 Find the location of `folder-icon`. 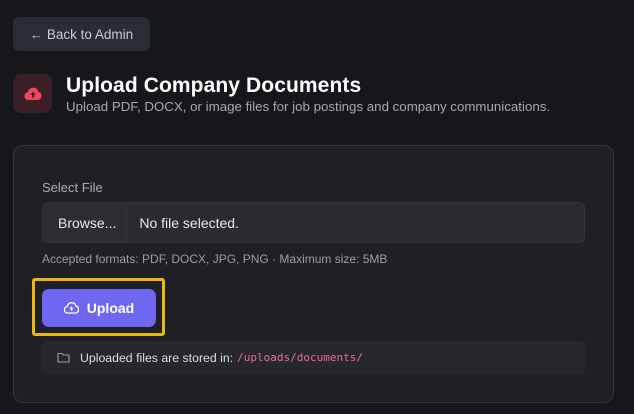

folder-icon is located at coordinates (63, 357).